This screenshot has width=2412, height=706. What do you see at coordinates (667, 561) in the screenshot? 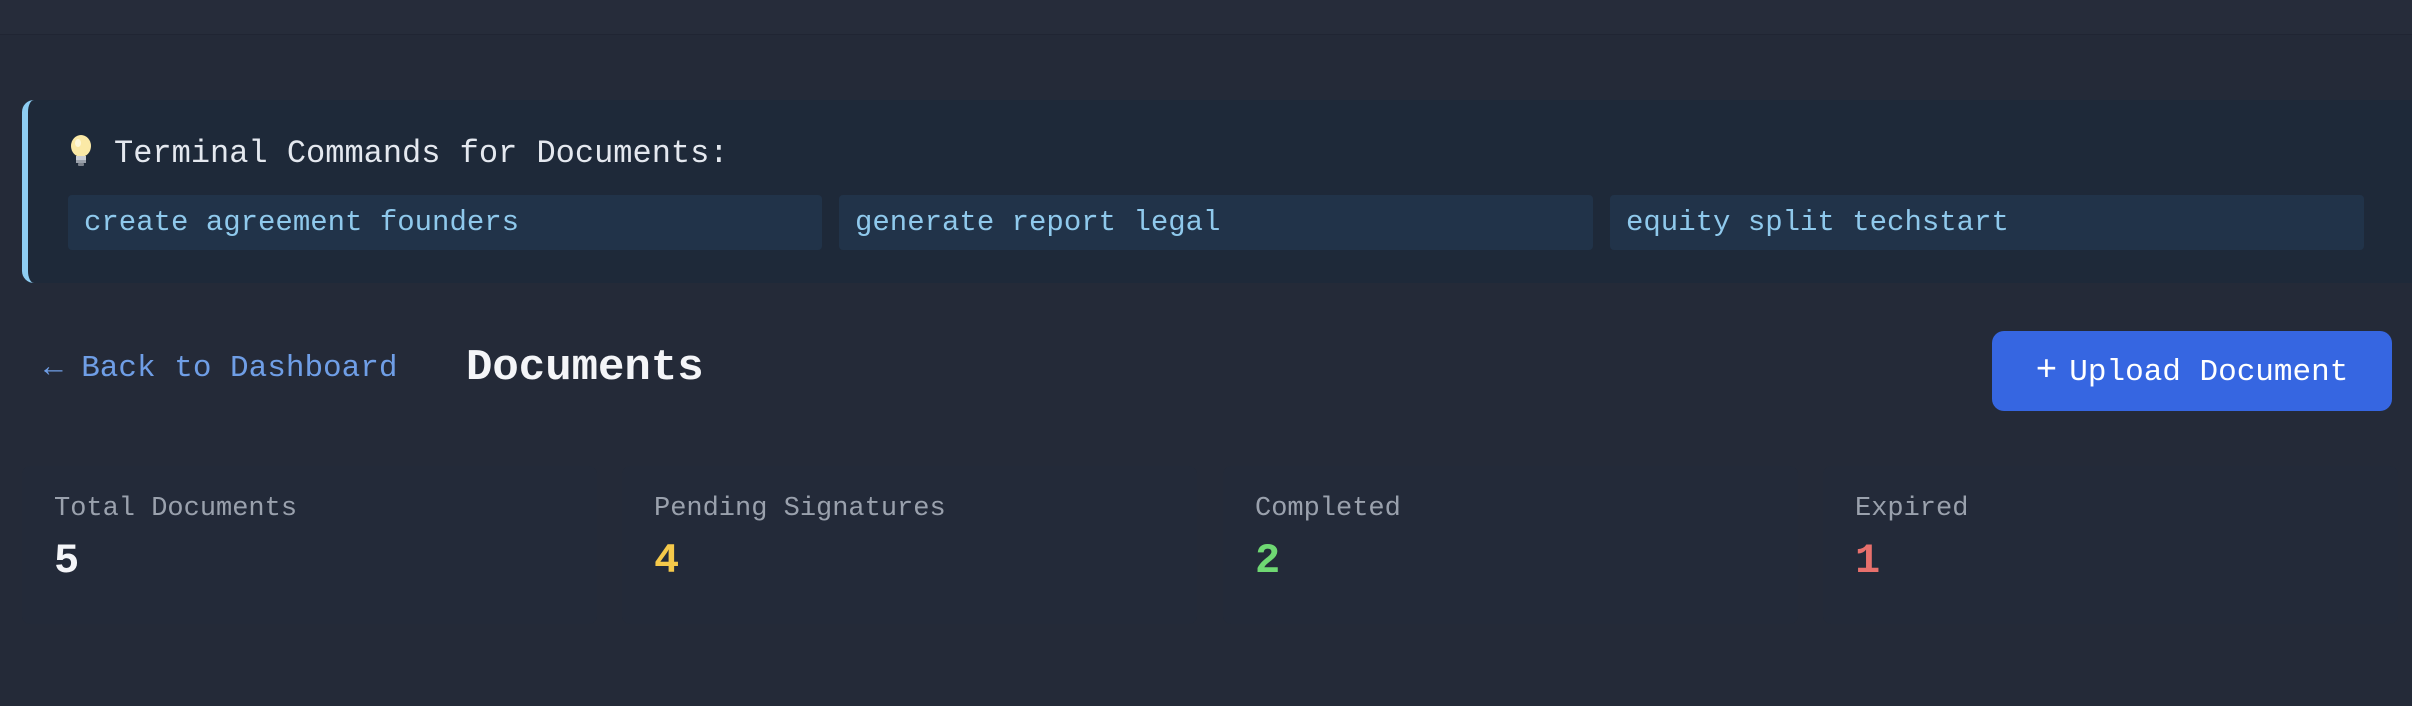
I see `stat-value: 4` at bounding box center [667, 561].